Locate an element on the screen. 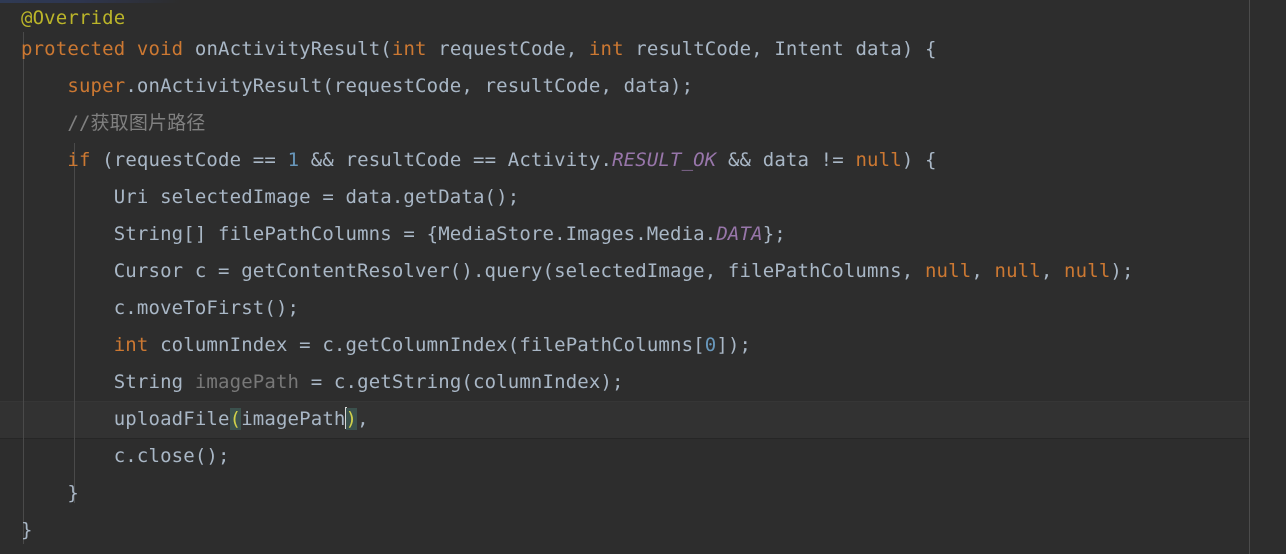 This screenshot has height=554, width=1286. code-token: ( is located at coordinates (235, 419).